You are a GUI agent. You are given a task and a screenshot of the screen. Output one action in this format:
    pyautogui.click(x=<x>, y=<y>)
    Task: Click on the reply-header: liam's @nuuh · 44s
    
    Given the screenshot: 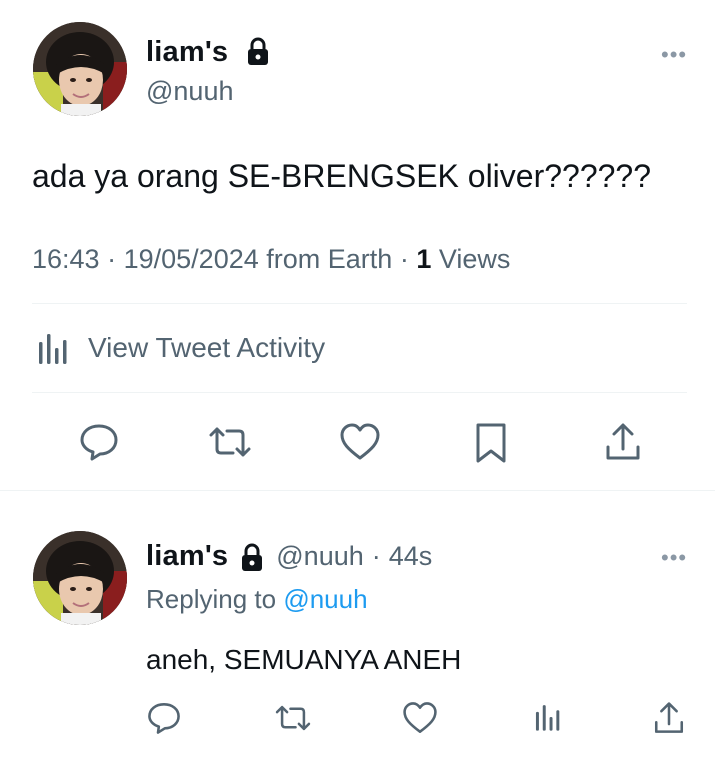 What is the action you would take?
    pyautogui.click(x=289, y=556)
    